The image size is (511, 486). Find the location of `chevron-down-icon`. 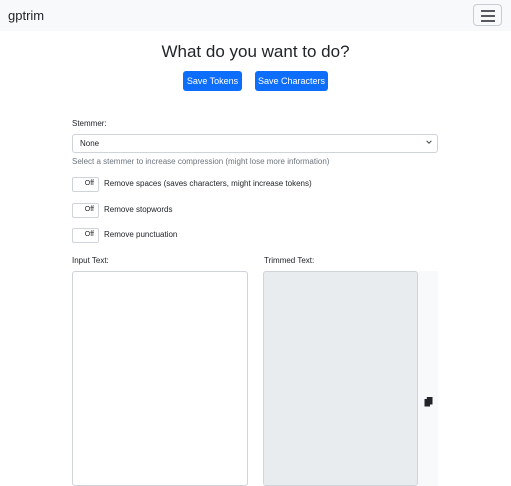

chevron-down-icon is located at coordinates (429, 142).